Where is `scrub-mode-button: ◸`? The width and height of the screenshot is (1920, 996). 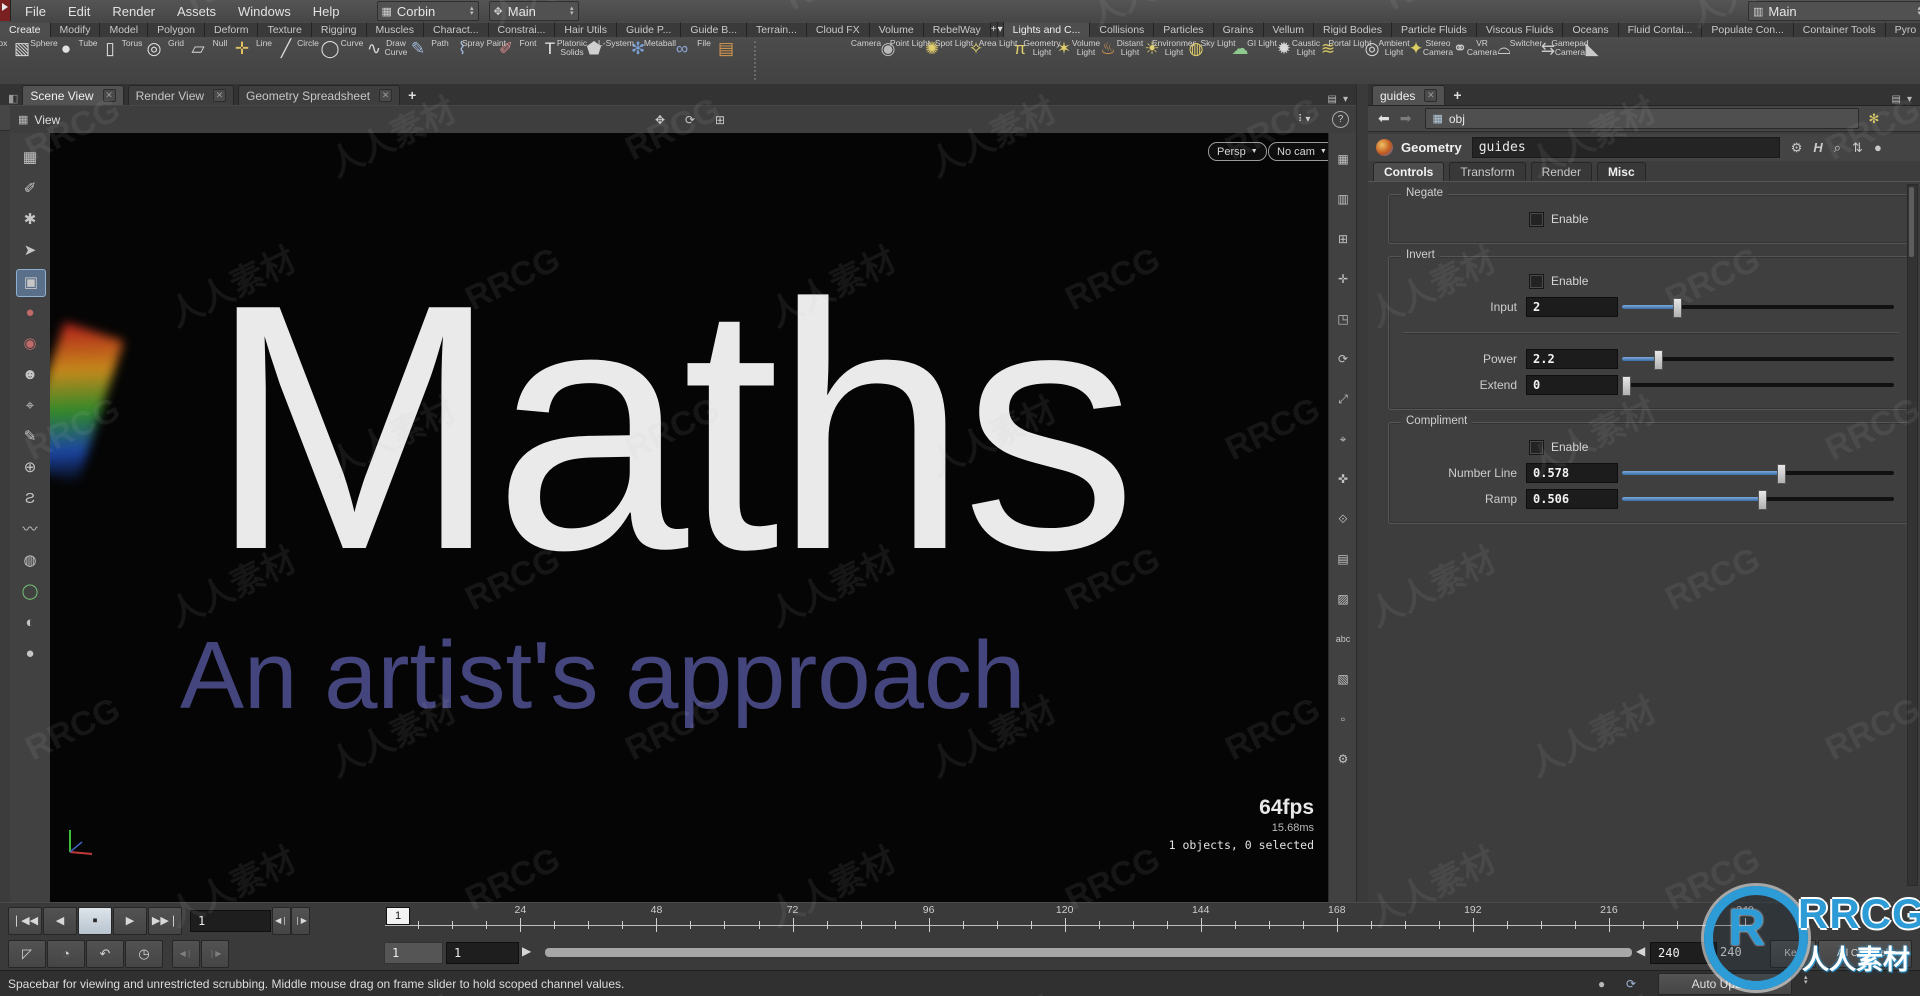
scrub-mode-button: ◸ is located at coordinates (27, 954).